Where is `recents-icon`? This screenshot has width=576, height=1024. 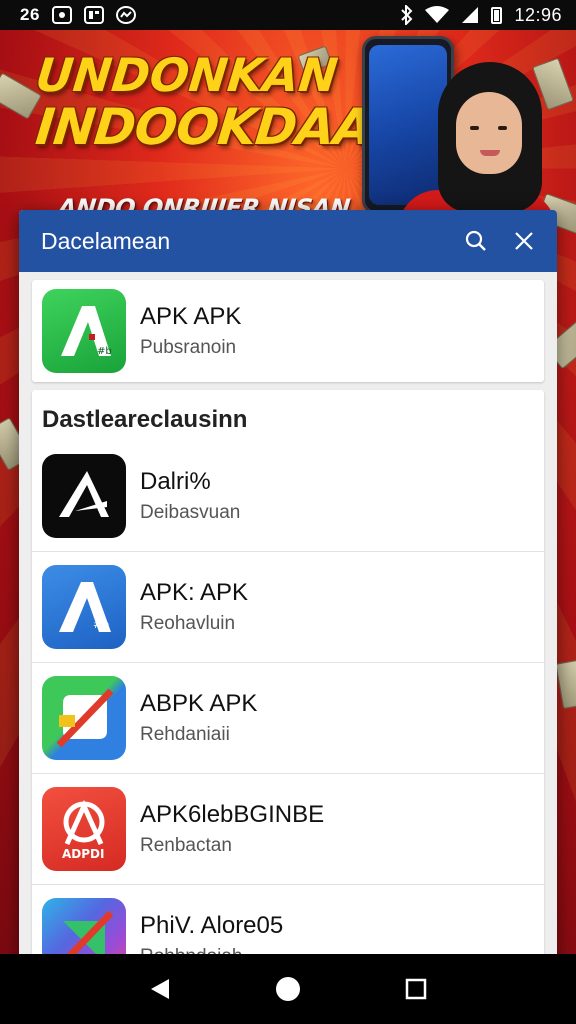
recents-icon is located at coordinates (416, 989).